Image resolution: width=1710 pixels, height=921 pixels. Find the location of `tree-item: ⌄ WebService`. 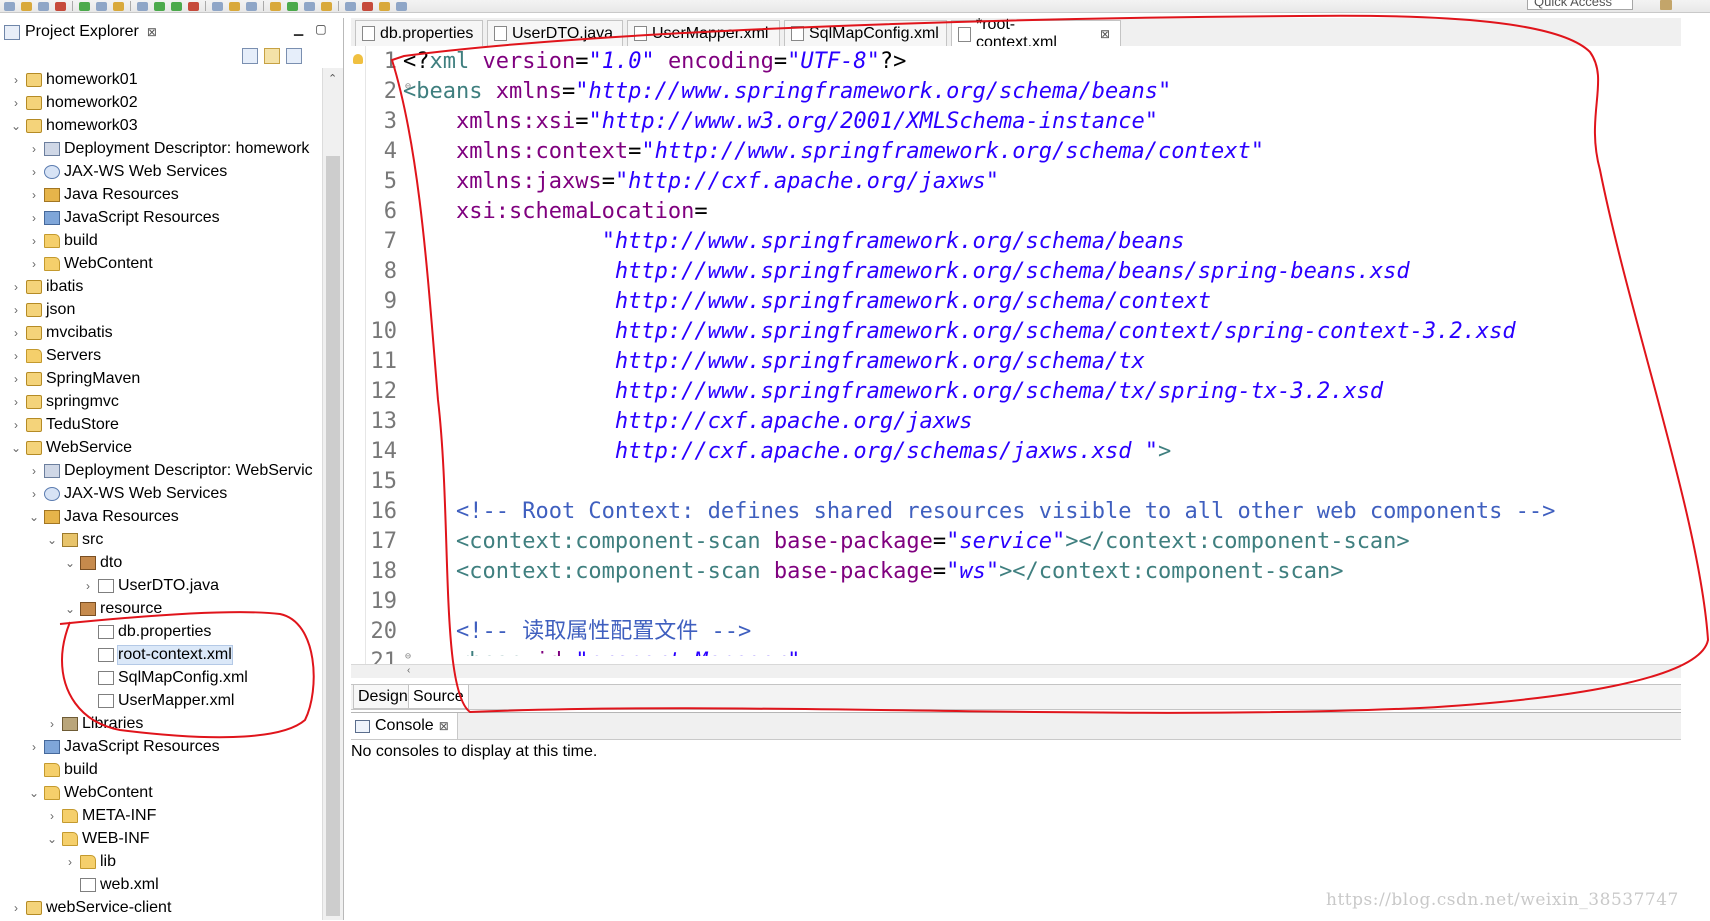

tree-item: ⌄ WebService is located at coordinates (161, 447).